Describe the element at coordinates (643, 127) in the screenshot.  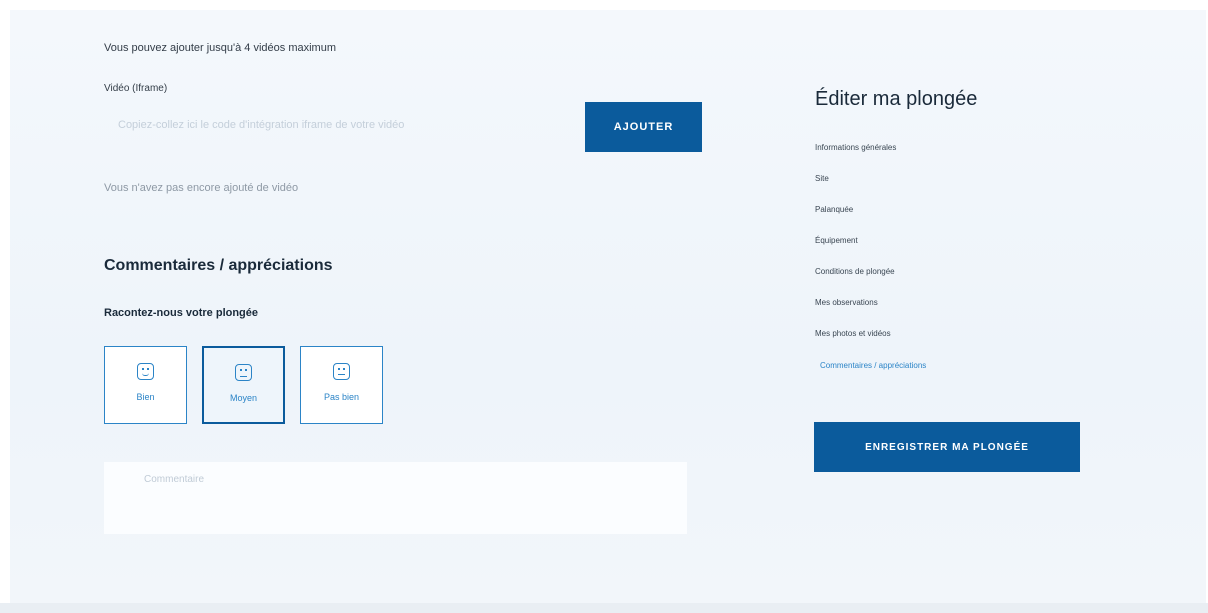
I see `add-video-button: AJOUTER` at that location.